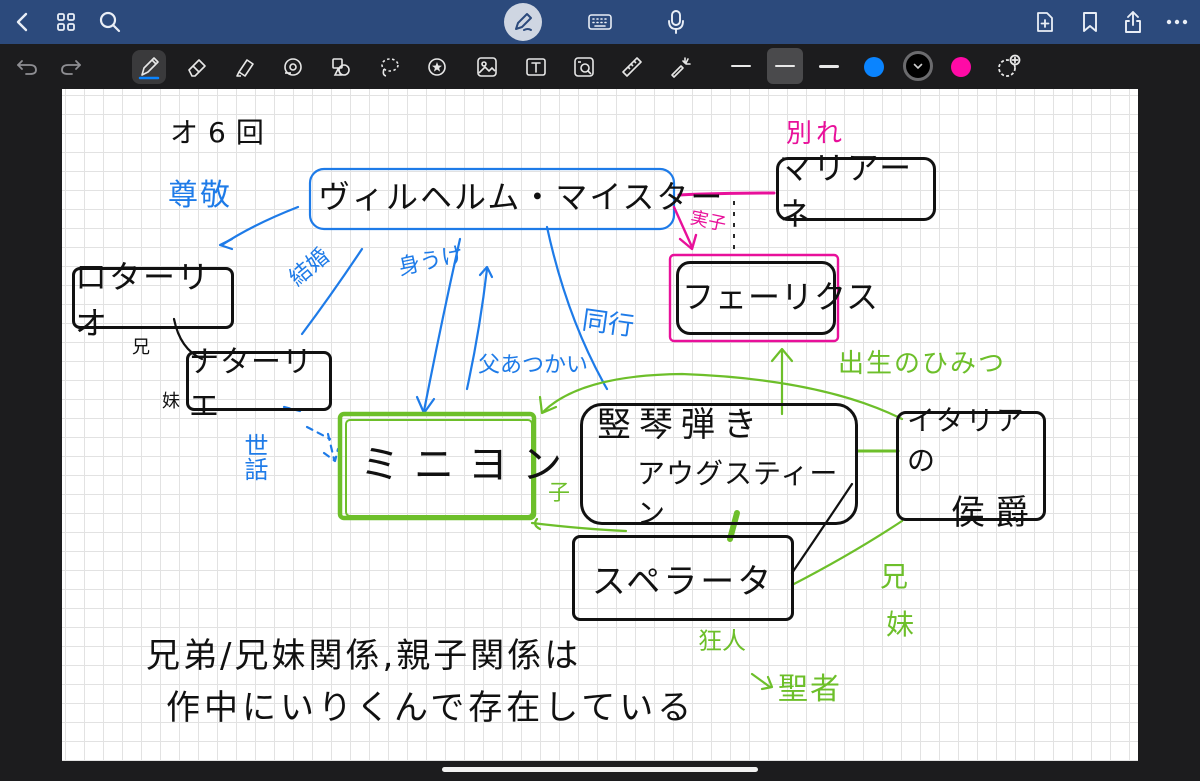 This screenshot has height=781, width=1200. What do you see at coordinates (245, 67) in the screenshot?
I see `highlighter-tool-icon` at bounding box center [245, 67].